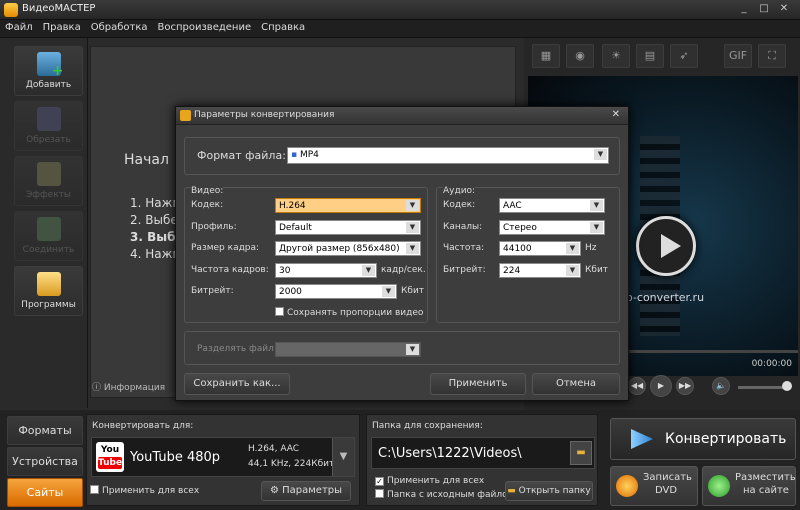 This screenshot has width=800, height=510. I want to click on info-tab: ⓘ Информация, so click(137, 389).